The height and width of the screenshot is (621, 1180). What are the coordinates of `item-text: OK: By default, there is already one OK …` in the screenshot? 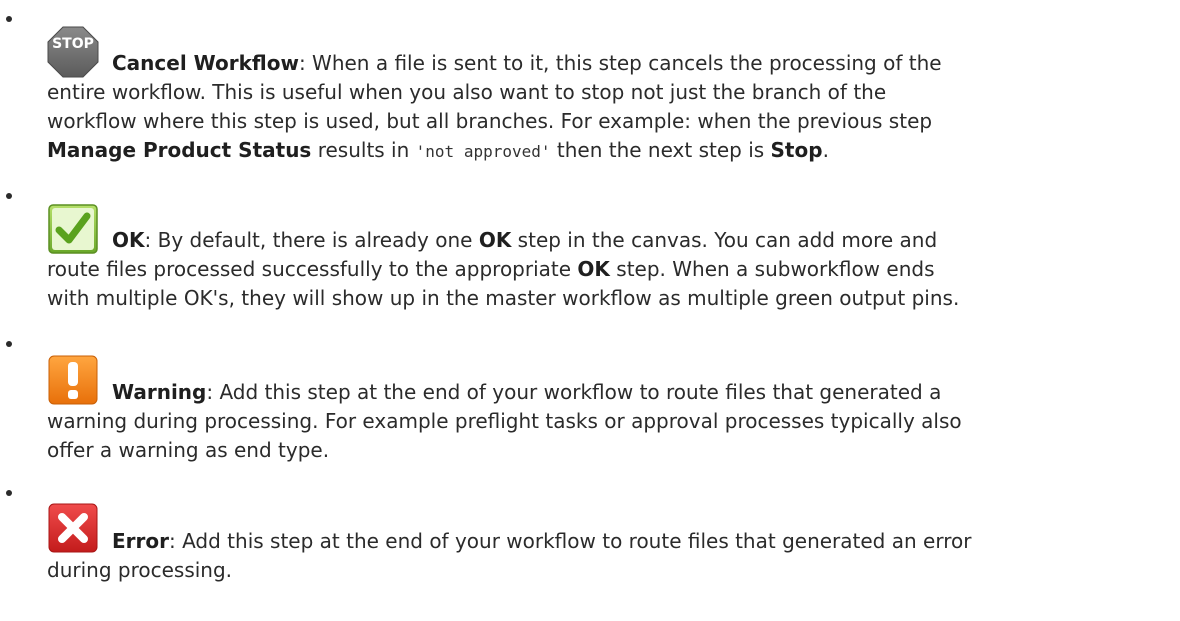 It's located at (503, 269).